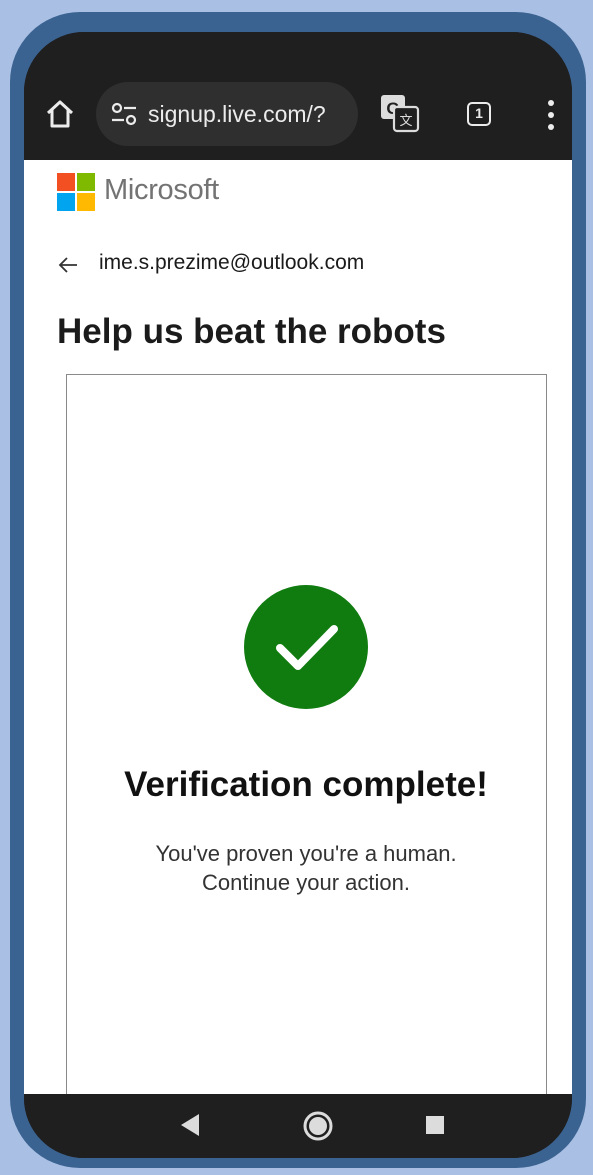 The height and width of the screenshot is (1175, 593). Describe the element at coordinates (306, 853) in the screenshot. I see `verification-message-line-1: You've proven you're a human.` at that location.